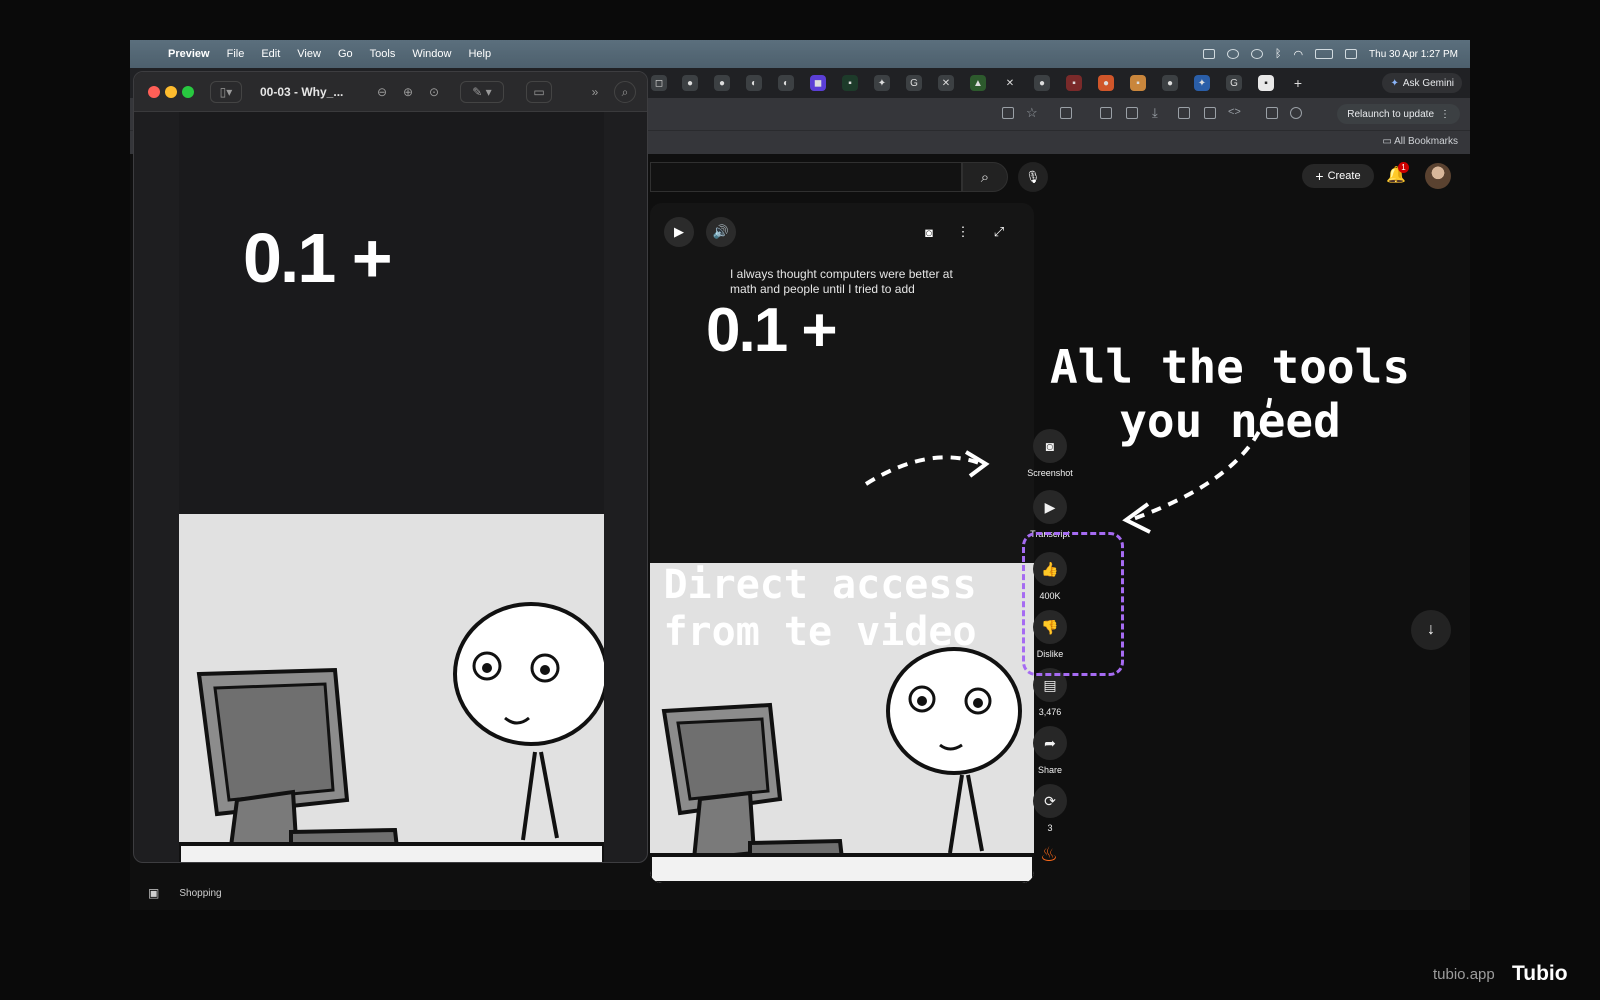  I want to click on brand-name: Tubio, so click(1540, 973).